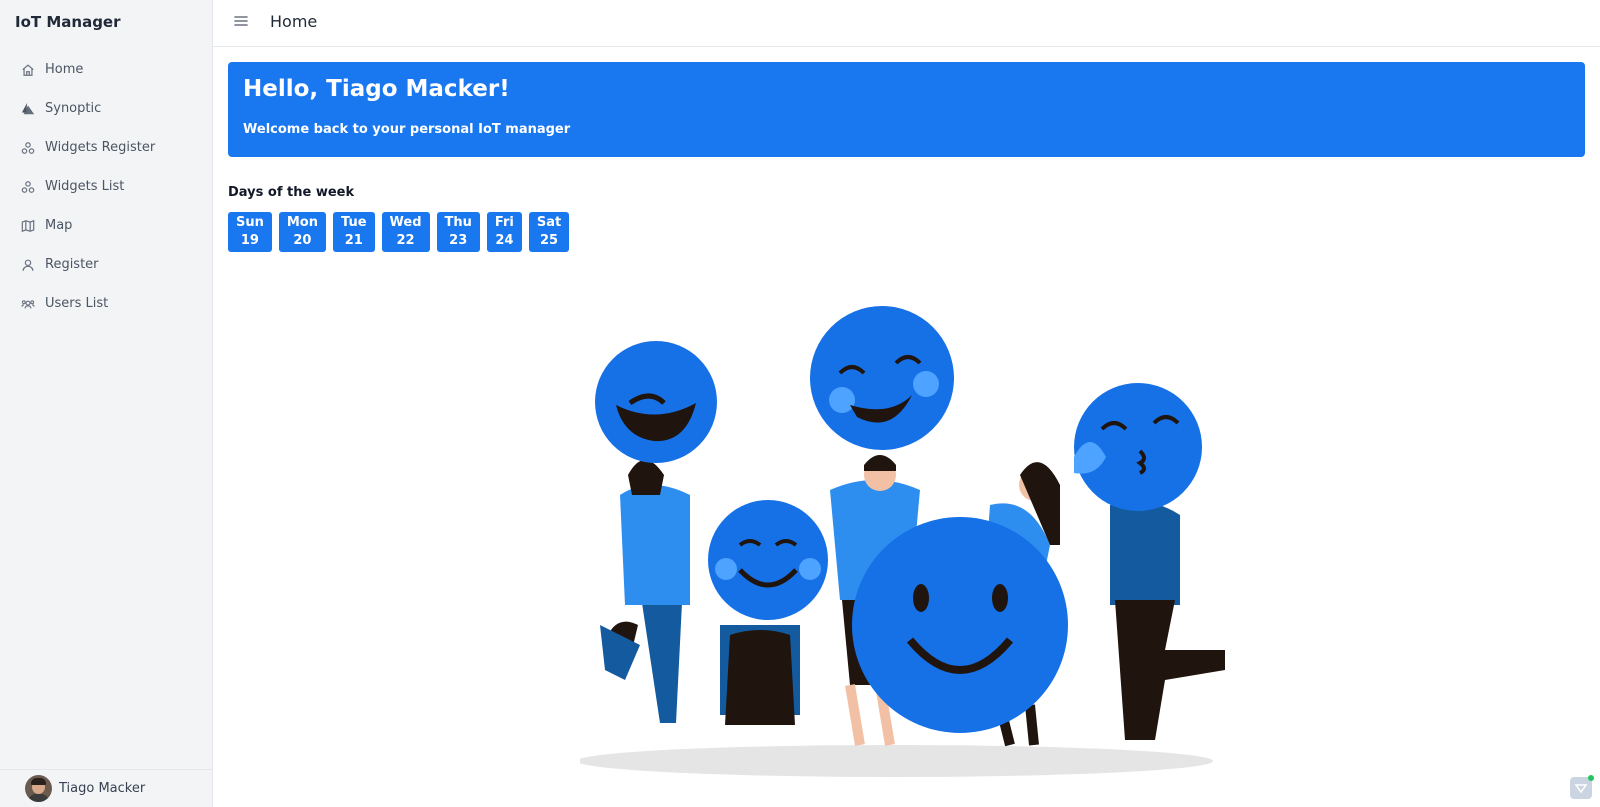 The image size is (1600, 807). Describe the element at coordinates (28, 304) in the screenshot. I see `users-icon` at that location.